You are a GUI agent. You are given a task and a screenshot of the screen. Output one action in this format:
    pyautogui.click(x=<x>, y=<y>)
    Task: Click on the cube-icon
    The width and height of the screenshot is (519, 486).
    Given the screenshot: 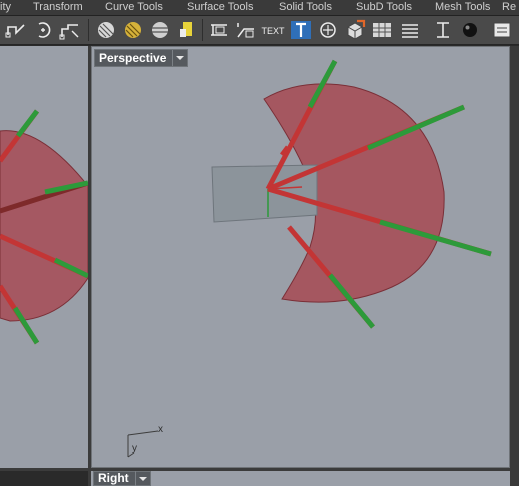 What is the action you would take?
    pyautogui.click(x=355, y=30)
    